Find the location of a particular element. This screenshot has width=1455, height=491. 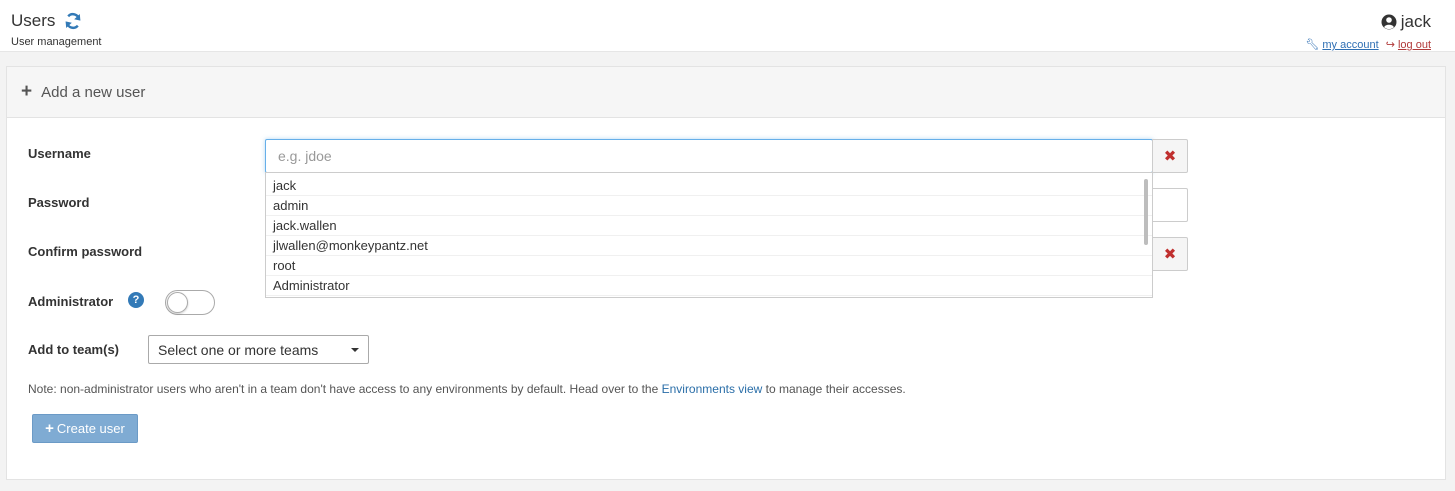

panel-heading-text: Add a new user is located at coordinates (93, 92).